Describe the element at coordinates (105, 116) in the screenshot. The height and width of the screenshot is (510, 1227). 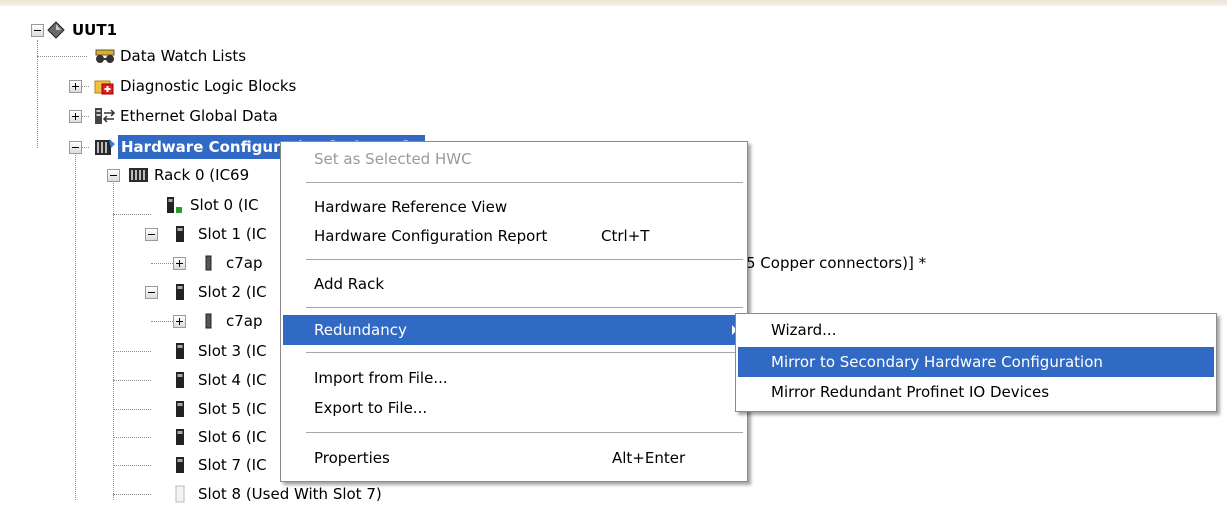
I see `network-icon` at that location.